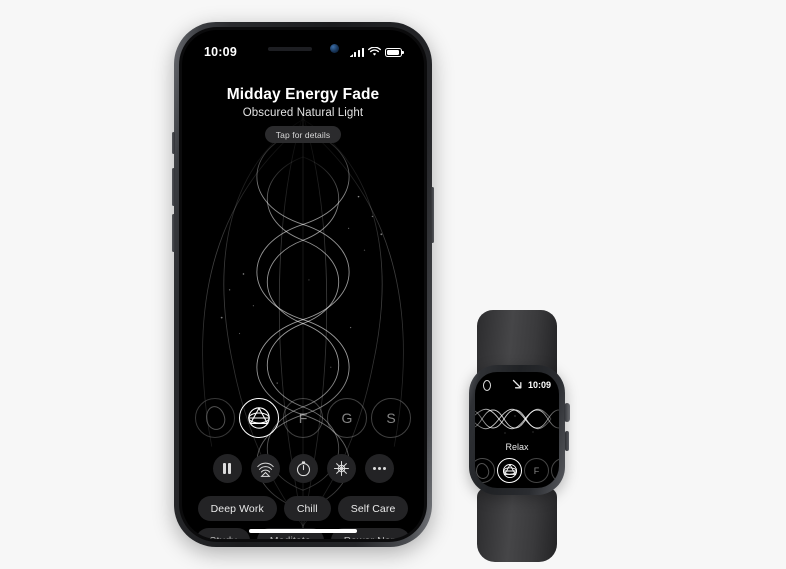 The height and width of the screenshot is (569, 786). I want to click on preset-chip-self-care: Self Care, so click(373, 508).